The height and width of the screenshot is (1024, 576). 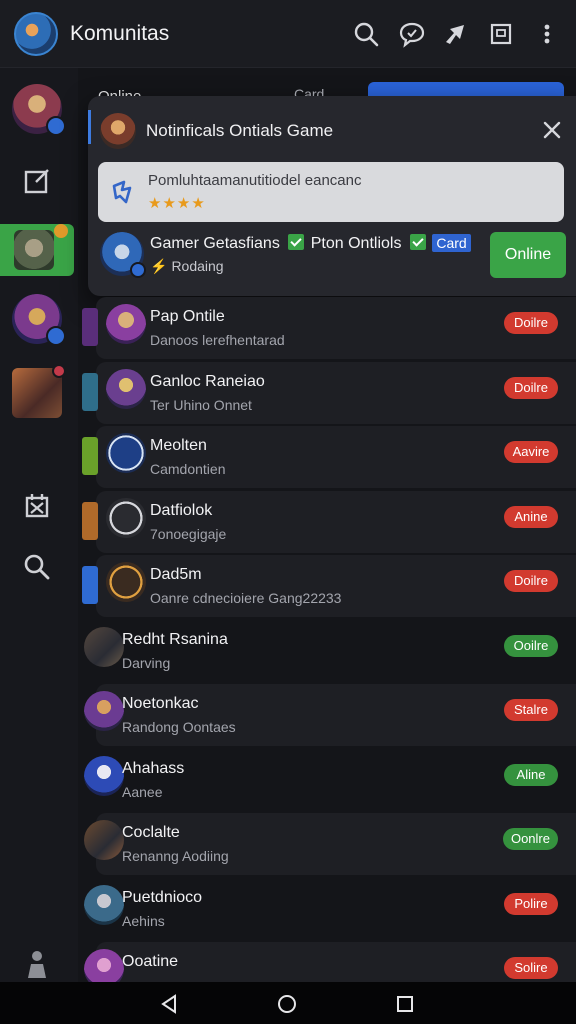 I want to click on list-item-name: Ahahass, so click(x=153, y=768).